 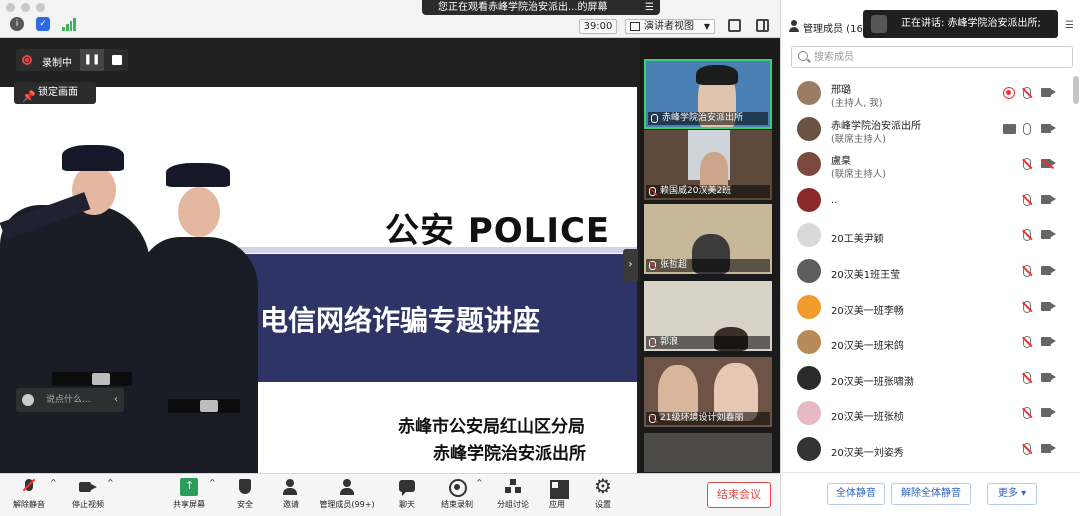 What do you see at coordinates (29, 494) in the screenshot?
I see `unmute-button: 解除静音` at bounding box center [29, 494].